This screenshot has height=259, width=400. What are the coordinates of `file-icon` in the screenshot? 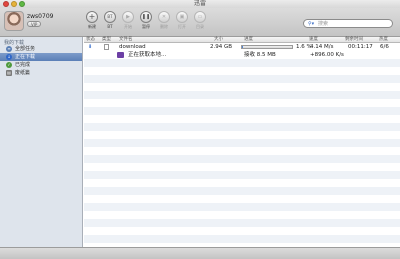 It's located at (106, 47).